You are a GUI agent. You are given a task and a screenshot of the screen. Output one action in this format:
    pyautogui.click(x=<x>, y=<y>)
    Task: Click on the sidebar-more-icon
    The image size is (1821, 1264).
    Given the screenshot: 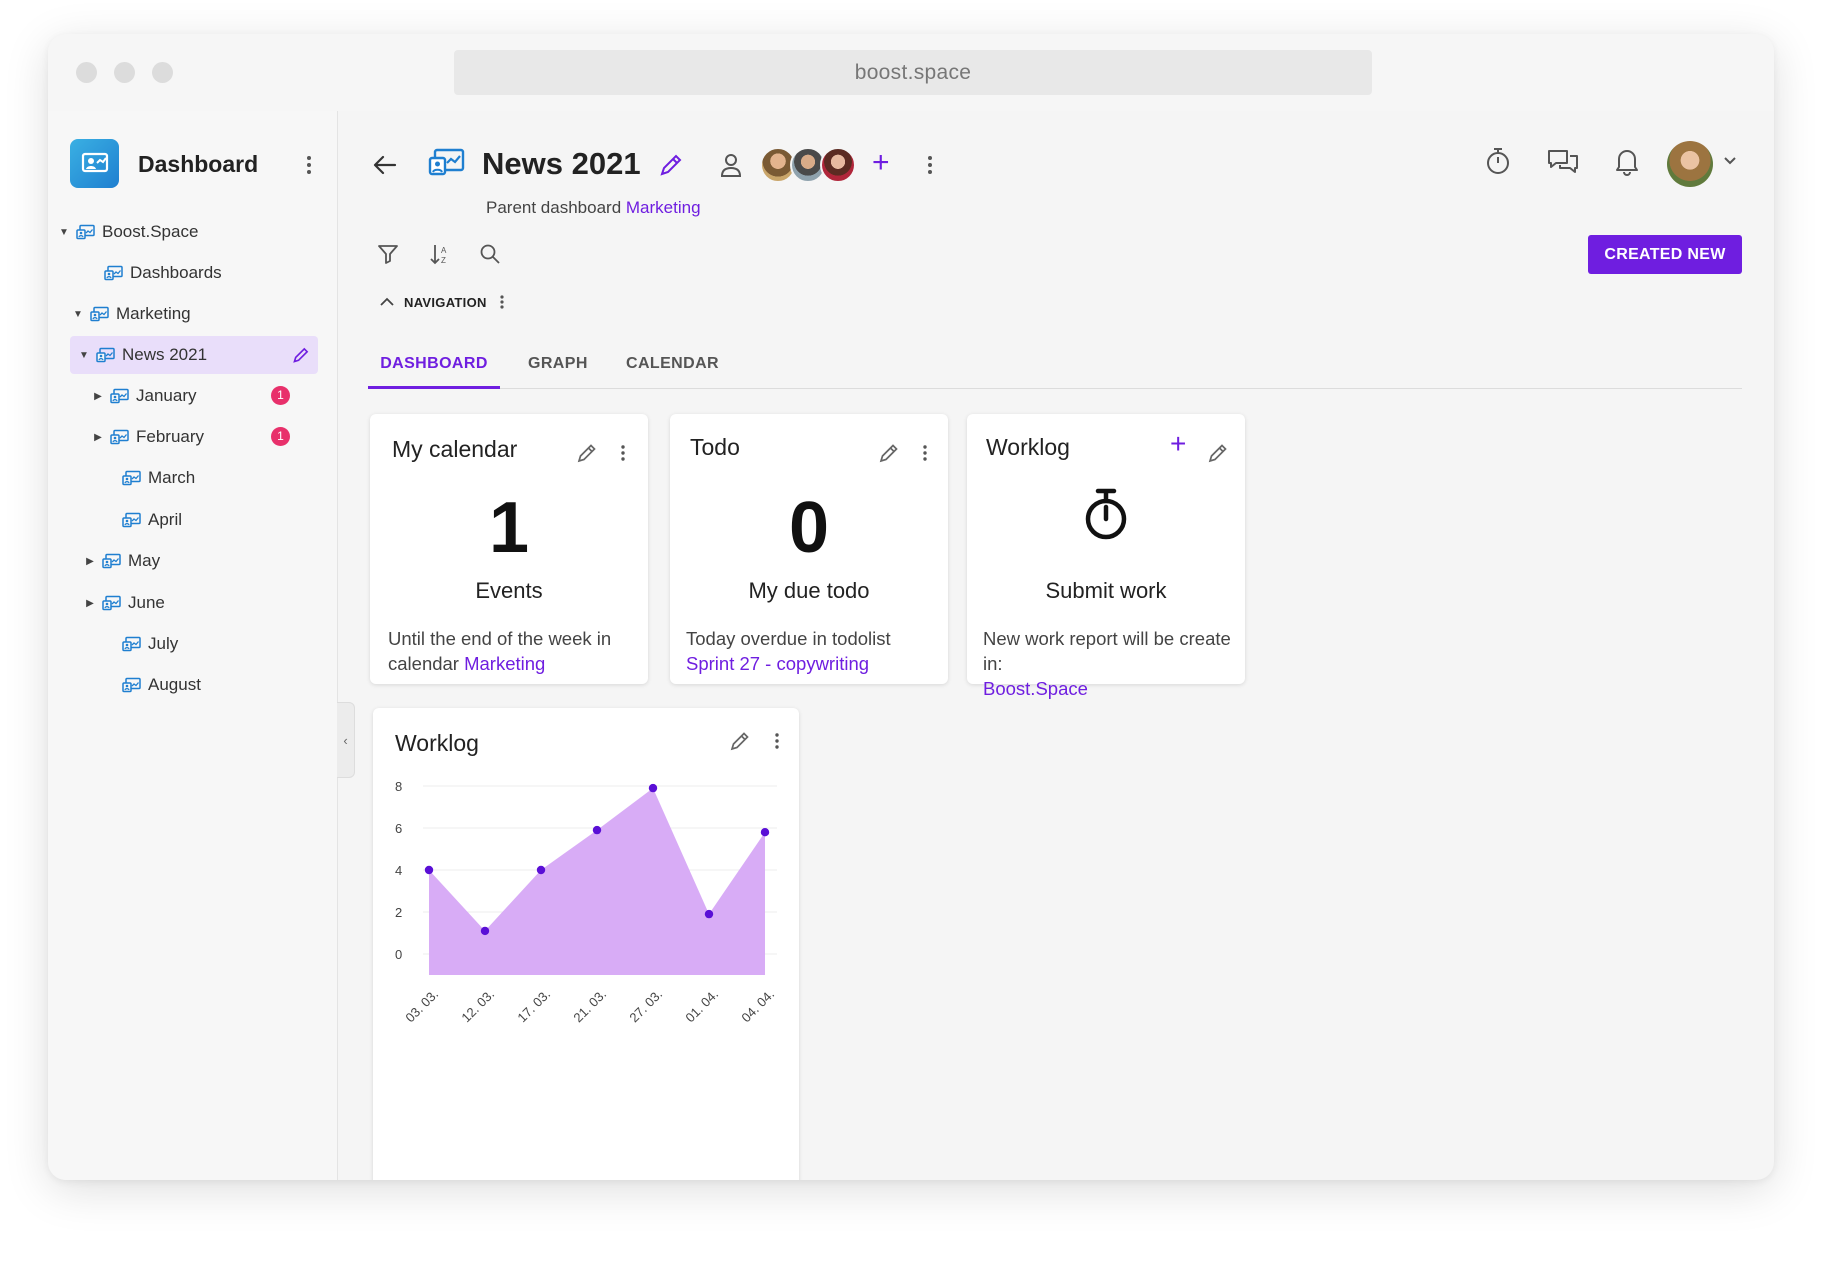 What is the action you would take?
    pyautogui.click(x=309, y=165)
    